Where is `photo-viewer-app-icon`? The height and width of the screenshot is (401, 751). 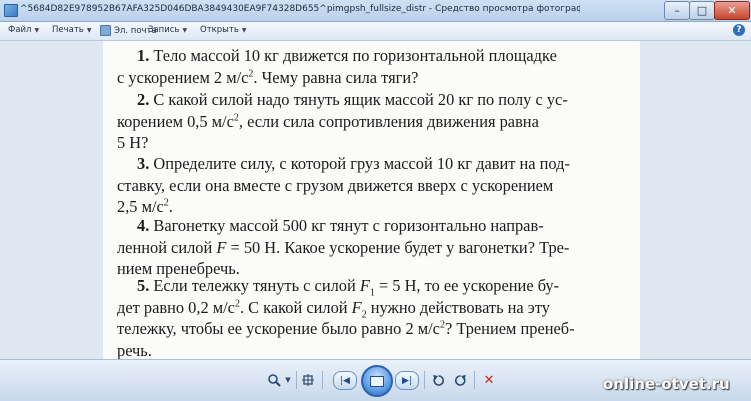 photo-viewer-app-icon is located at coordinates (11, 10).